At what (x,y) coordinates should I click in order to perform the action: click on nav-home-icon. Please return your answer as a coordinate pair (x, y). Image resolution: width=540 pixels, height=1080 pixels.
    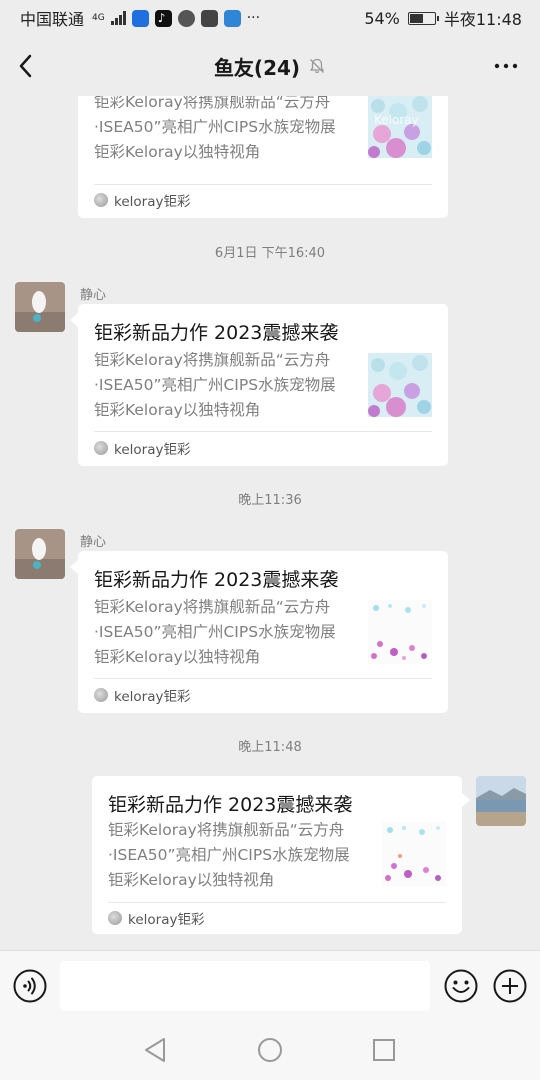
    Looking at the image, I should click on (270, 1050).